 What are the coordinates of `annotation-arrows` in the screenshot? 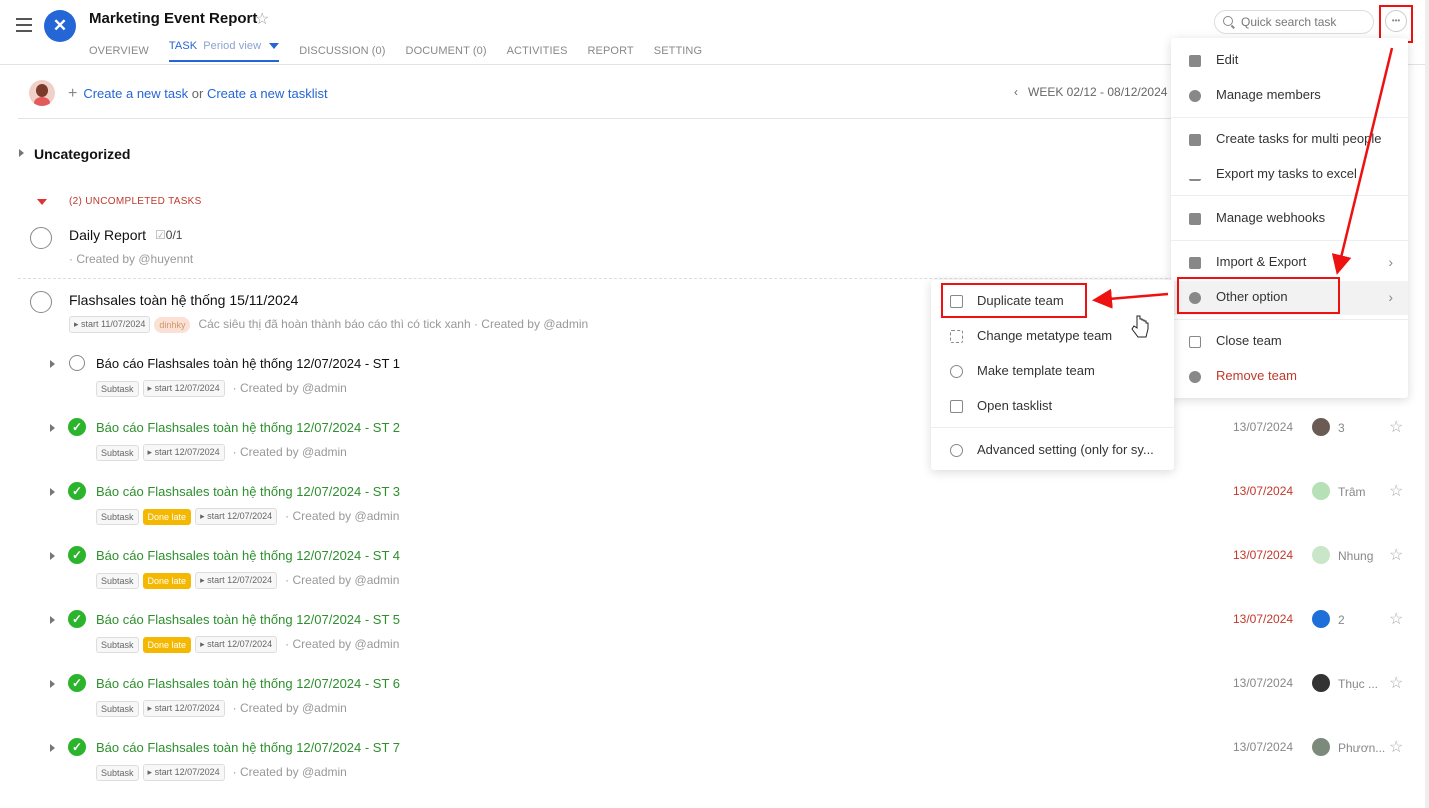 It's located at (1243, 192).